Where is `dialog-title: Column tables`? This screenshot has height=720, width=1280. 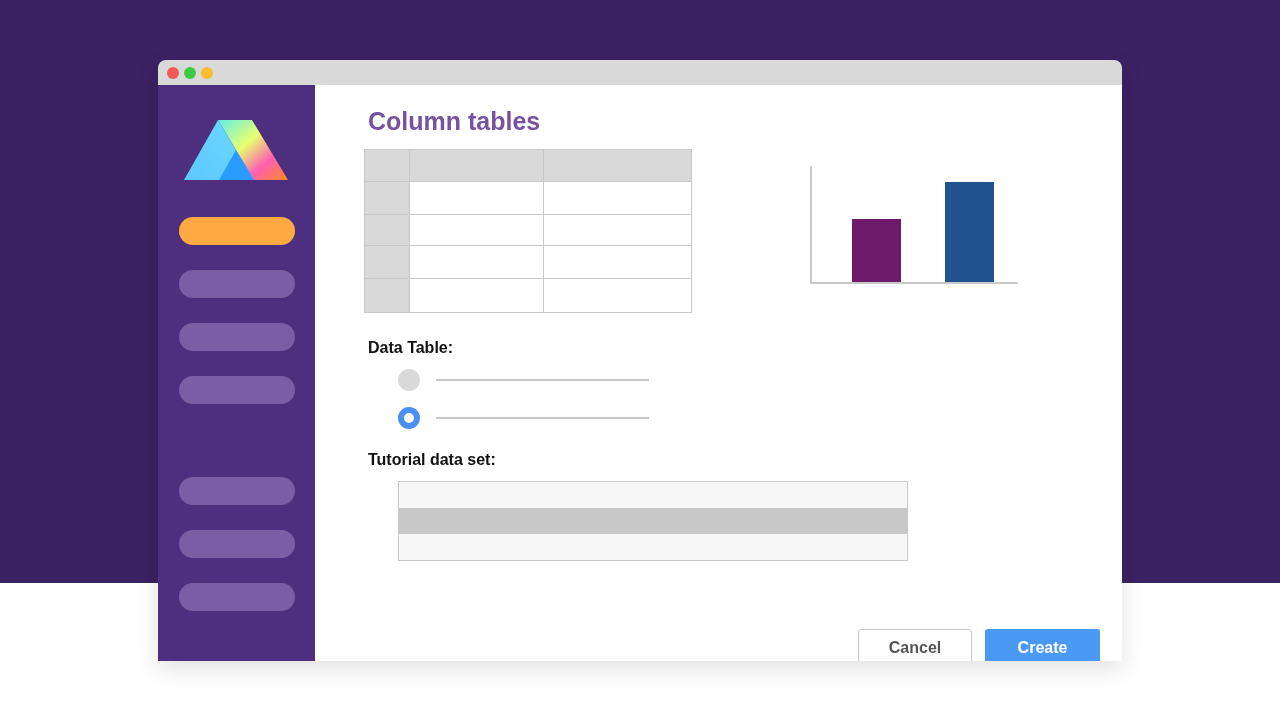
dialog-title: Column tables is located at coordinates (455, 121).